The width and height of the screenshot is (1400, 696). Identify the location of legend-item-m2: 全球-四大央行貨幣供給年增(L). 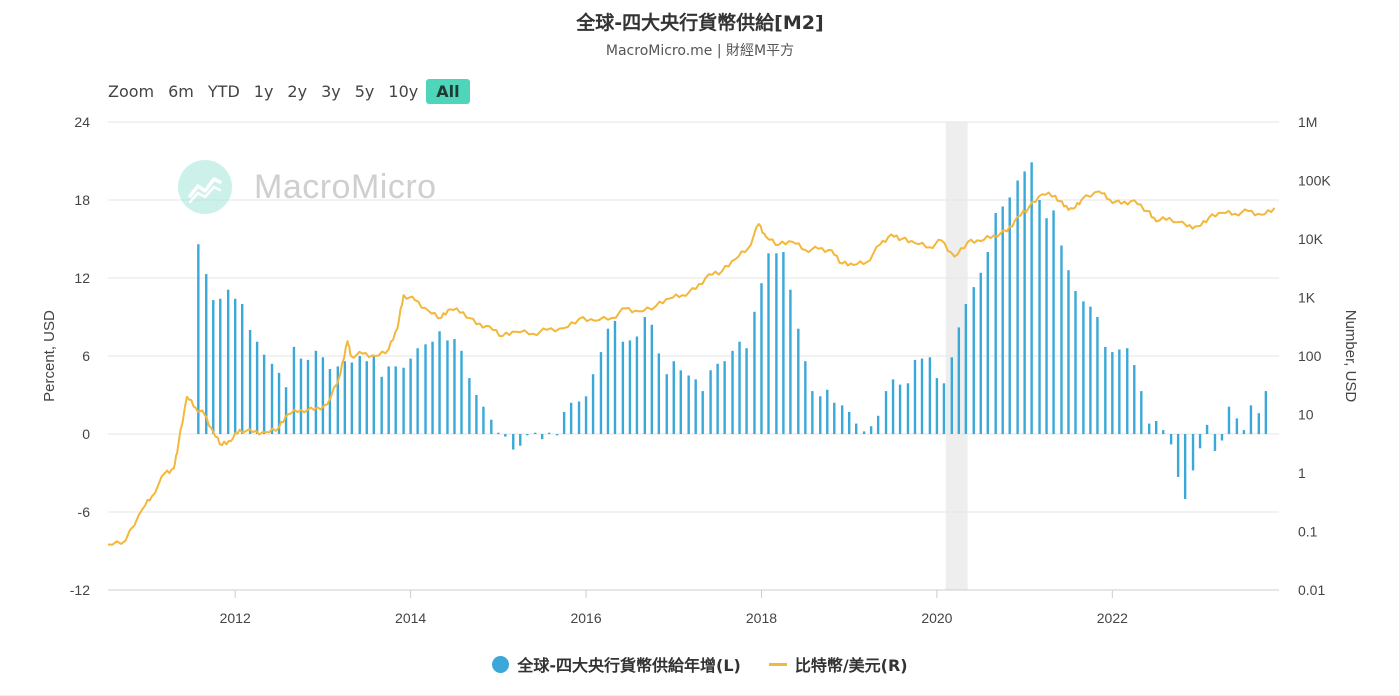
(616, 664).